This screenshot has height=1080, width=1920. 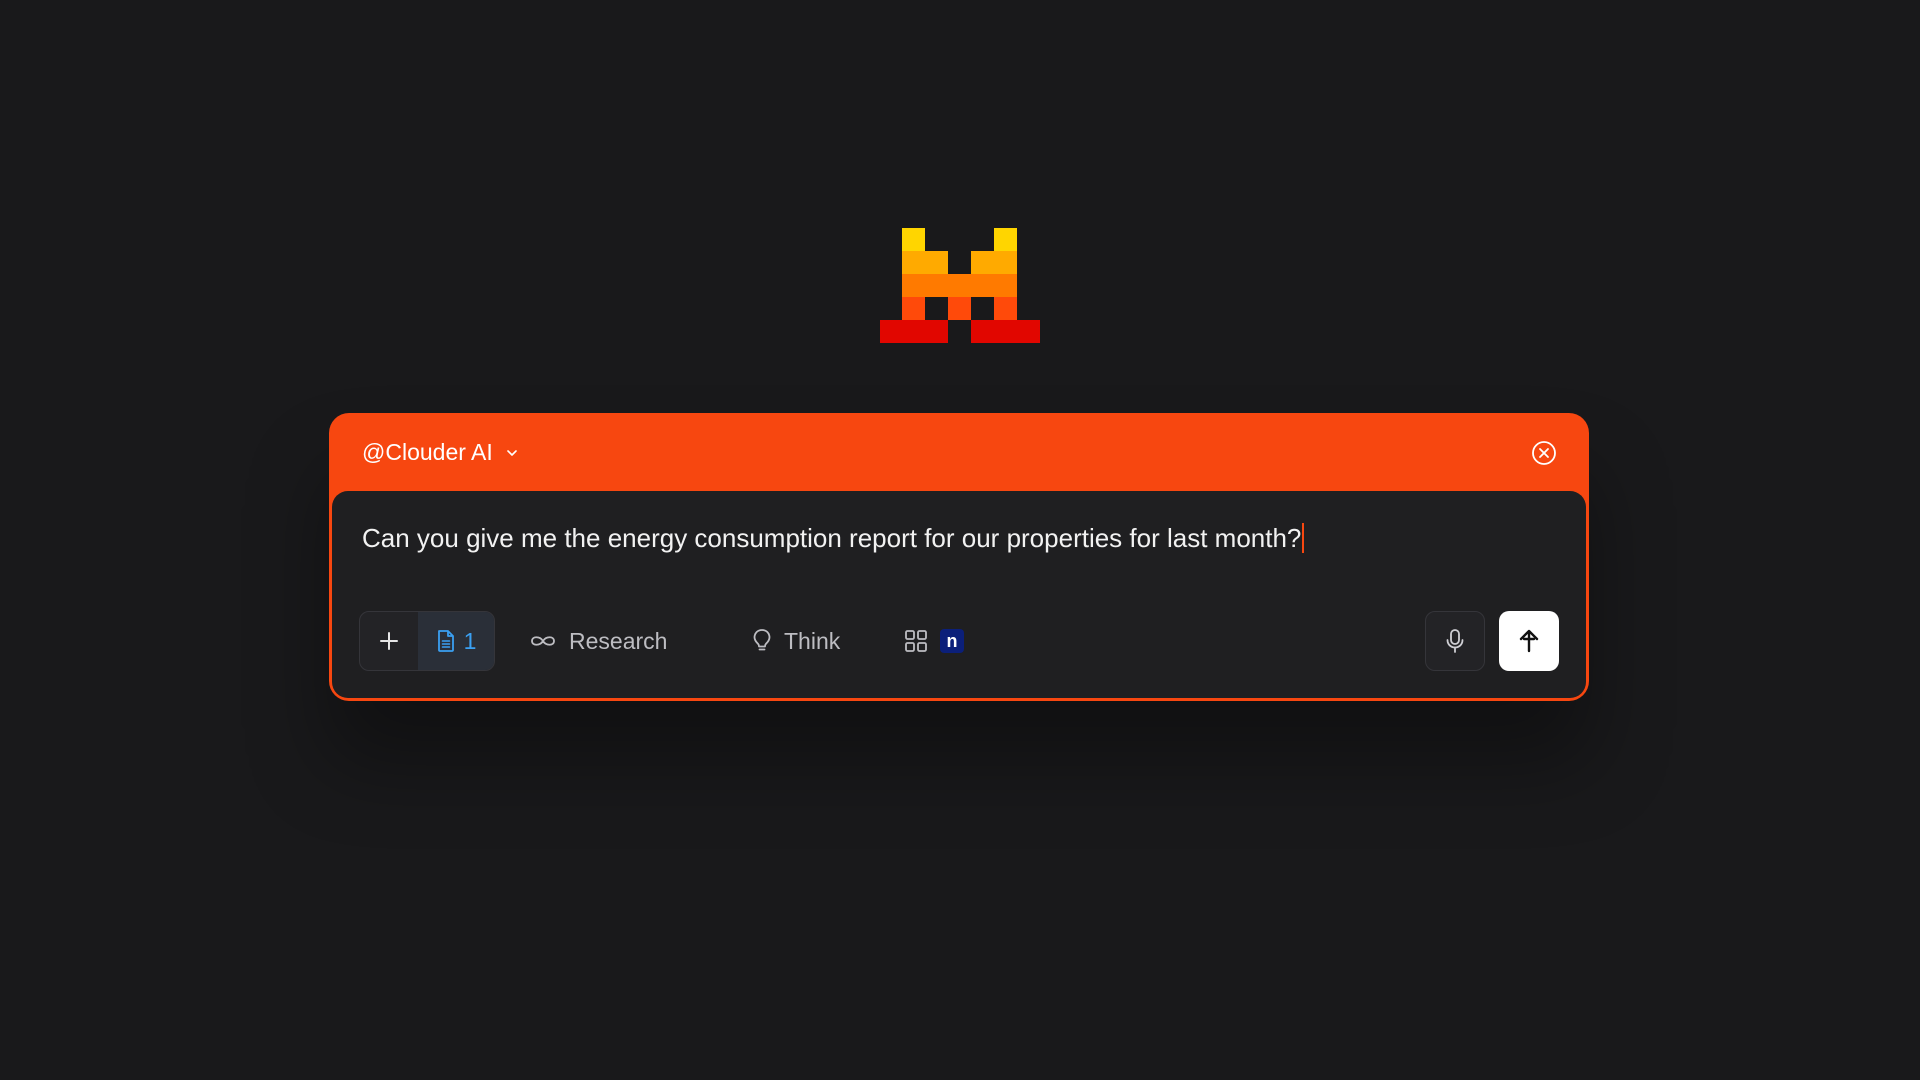 What do you see at coordinates (618, 640) in the screenshot?
I see `research-label: Research` at bounding box center [618, 640].